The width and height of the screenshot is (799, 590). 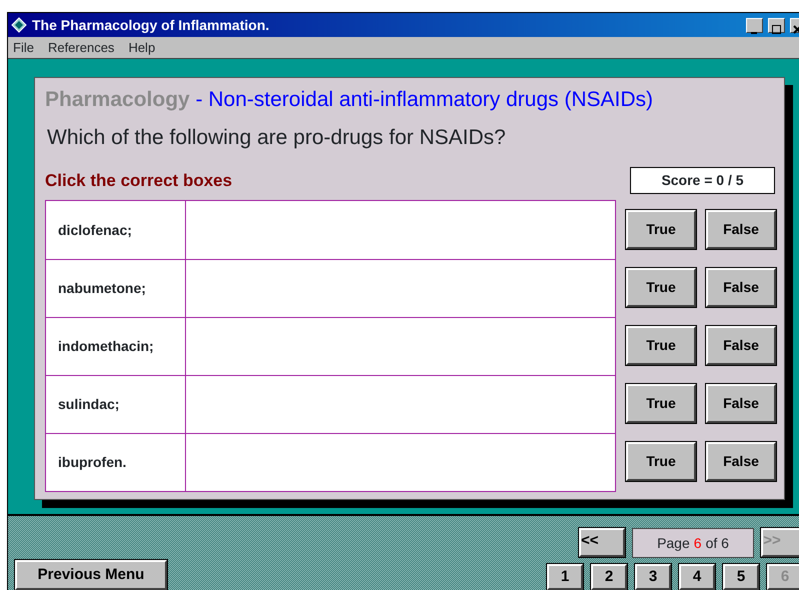 I want to click on page-total: of 6, so click(x=717, y=543).